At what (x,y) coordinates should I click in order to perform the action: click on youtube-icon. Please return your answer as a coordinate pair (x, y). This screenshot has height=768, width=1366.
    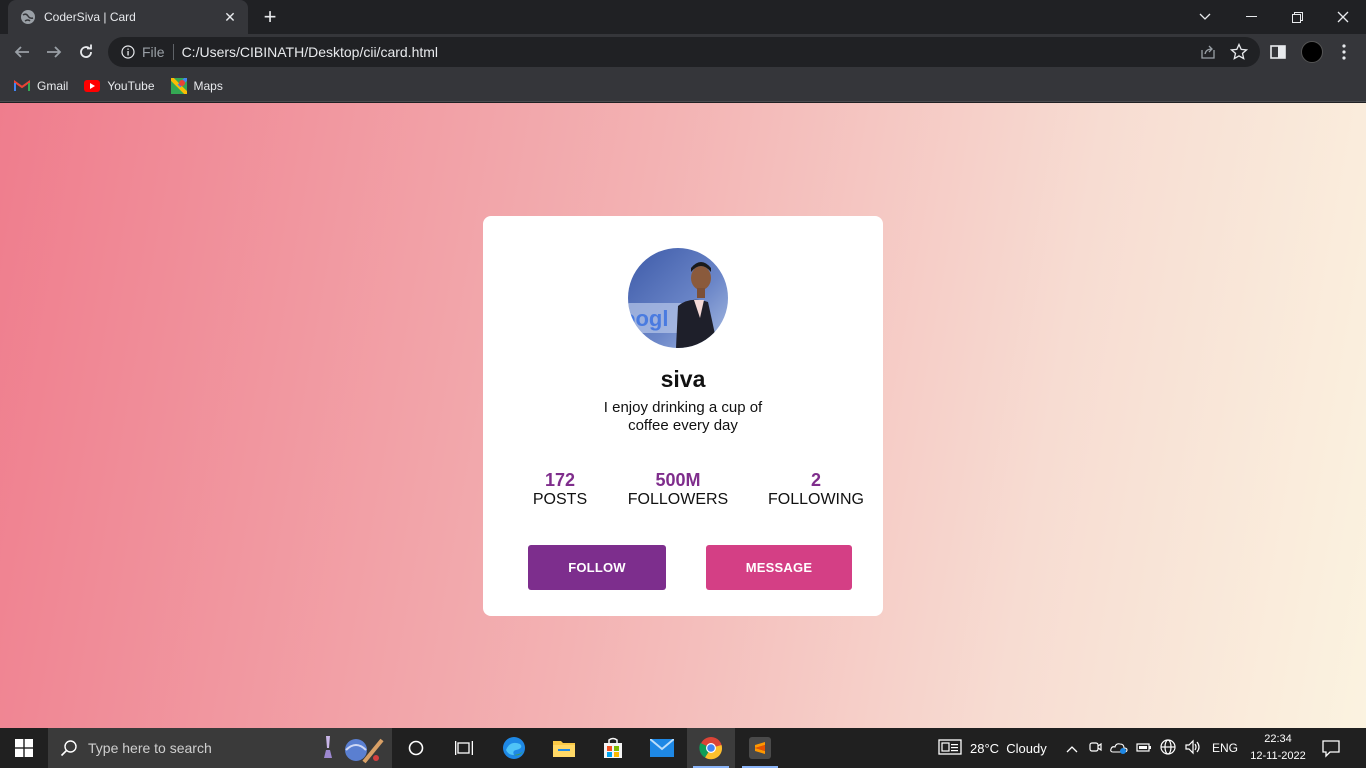
    Looking at the image, I should click on (92, 86).